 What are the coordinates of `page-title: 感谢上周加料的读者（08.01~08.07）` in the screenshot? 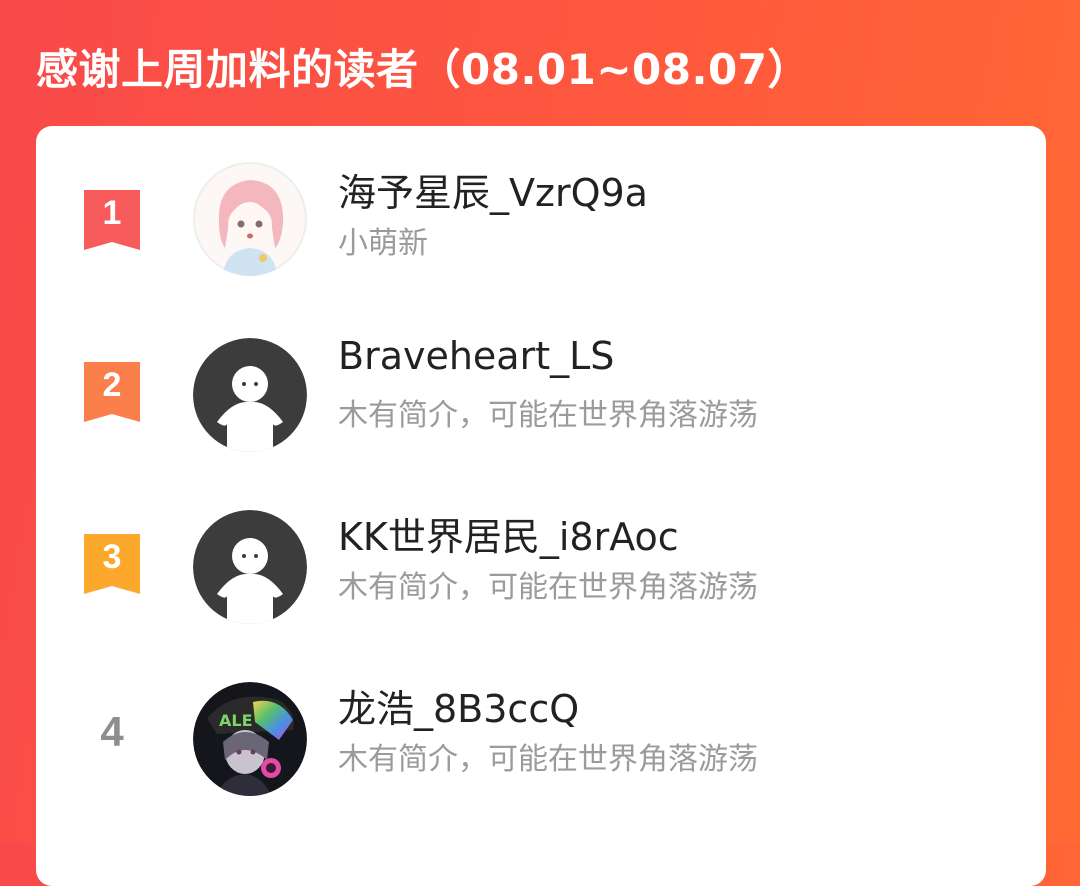 It's located at (423, 69).